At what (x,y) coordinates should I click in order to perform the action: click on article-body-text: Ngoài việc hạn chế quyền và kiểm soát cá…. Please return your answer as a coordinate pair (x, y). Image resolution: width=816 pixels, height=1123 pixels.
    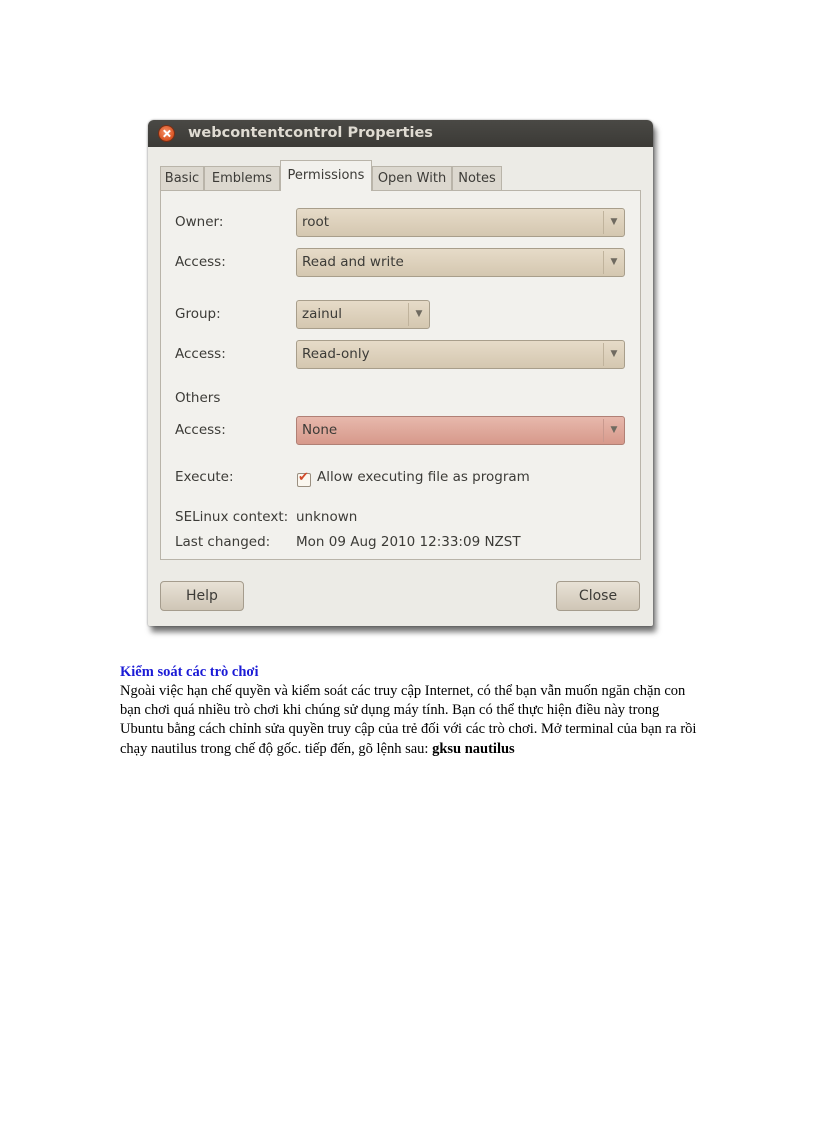
    Looking at the image, I should click on (408, 720).